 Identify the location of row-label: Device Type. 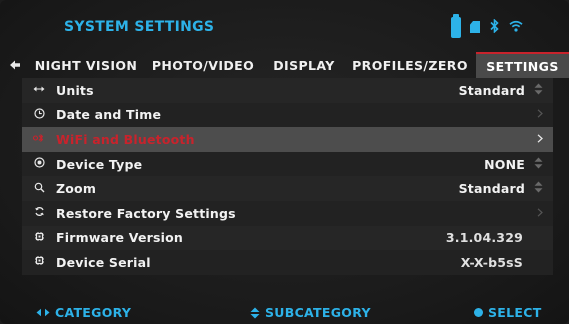
(99, 164).